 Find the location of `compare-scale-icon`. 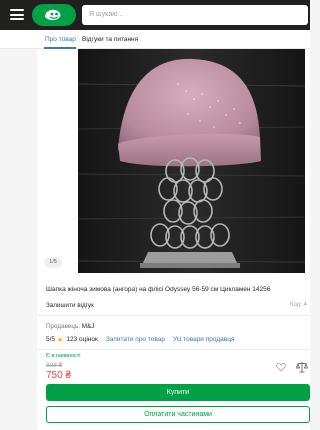

compare-scale-icon is located at coordinates (302, 367).